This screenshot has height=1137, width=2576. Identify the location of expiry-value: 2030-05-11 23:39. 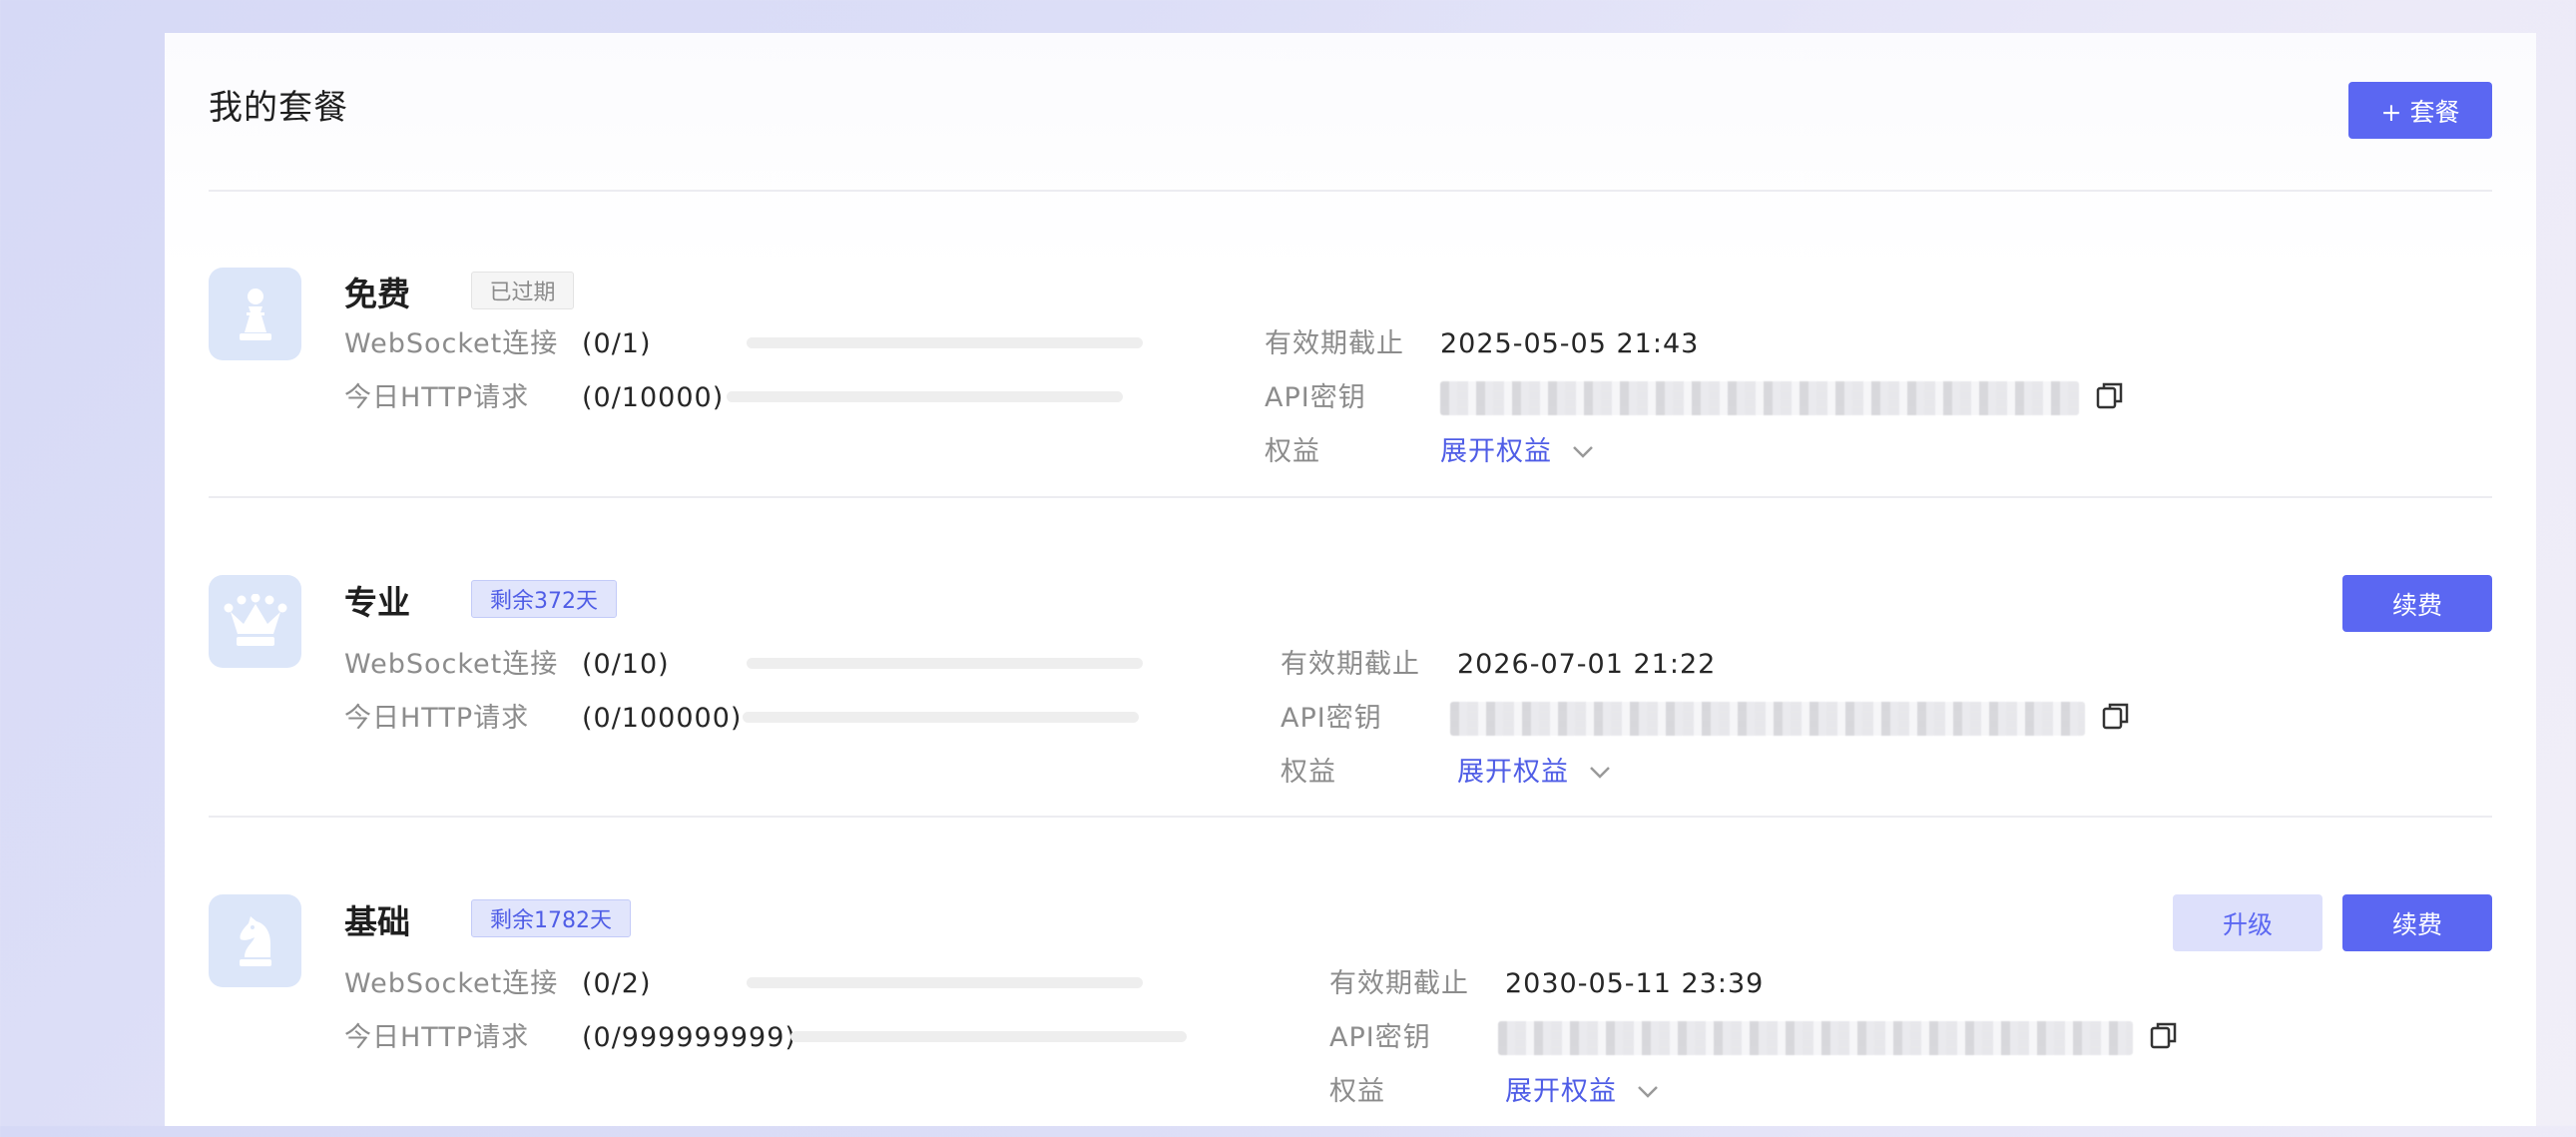
(1635, 983).